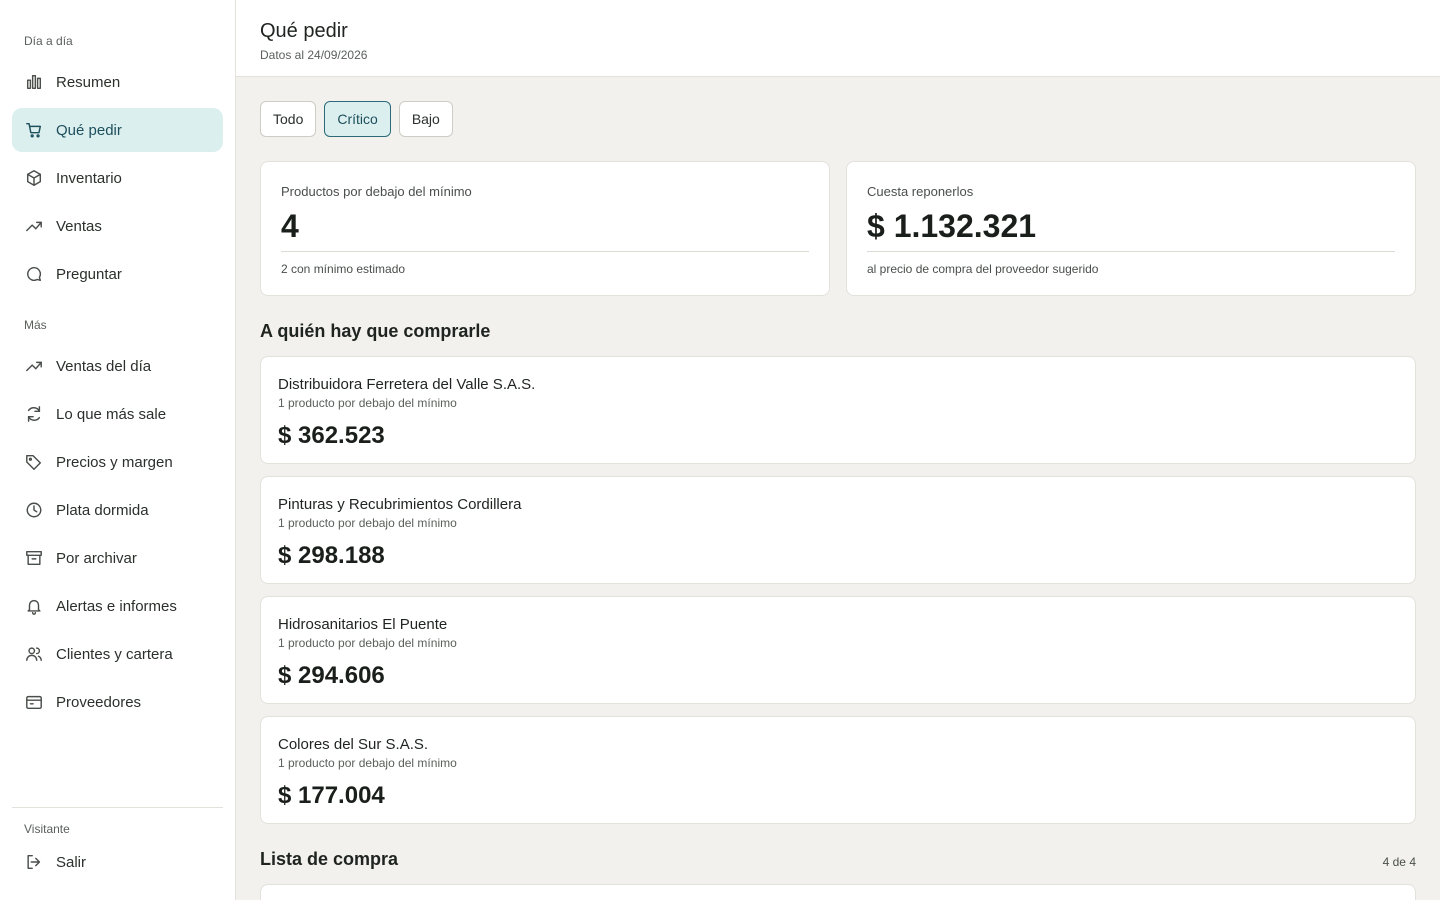 This screenshot has height=900, width=1440. What do you see at coordinates (331, 555) in the screenshot?
I see `supplier-amount: $ 298.188` at bounding box center [331, 555].